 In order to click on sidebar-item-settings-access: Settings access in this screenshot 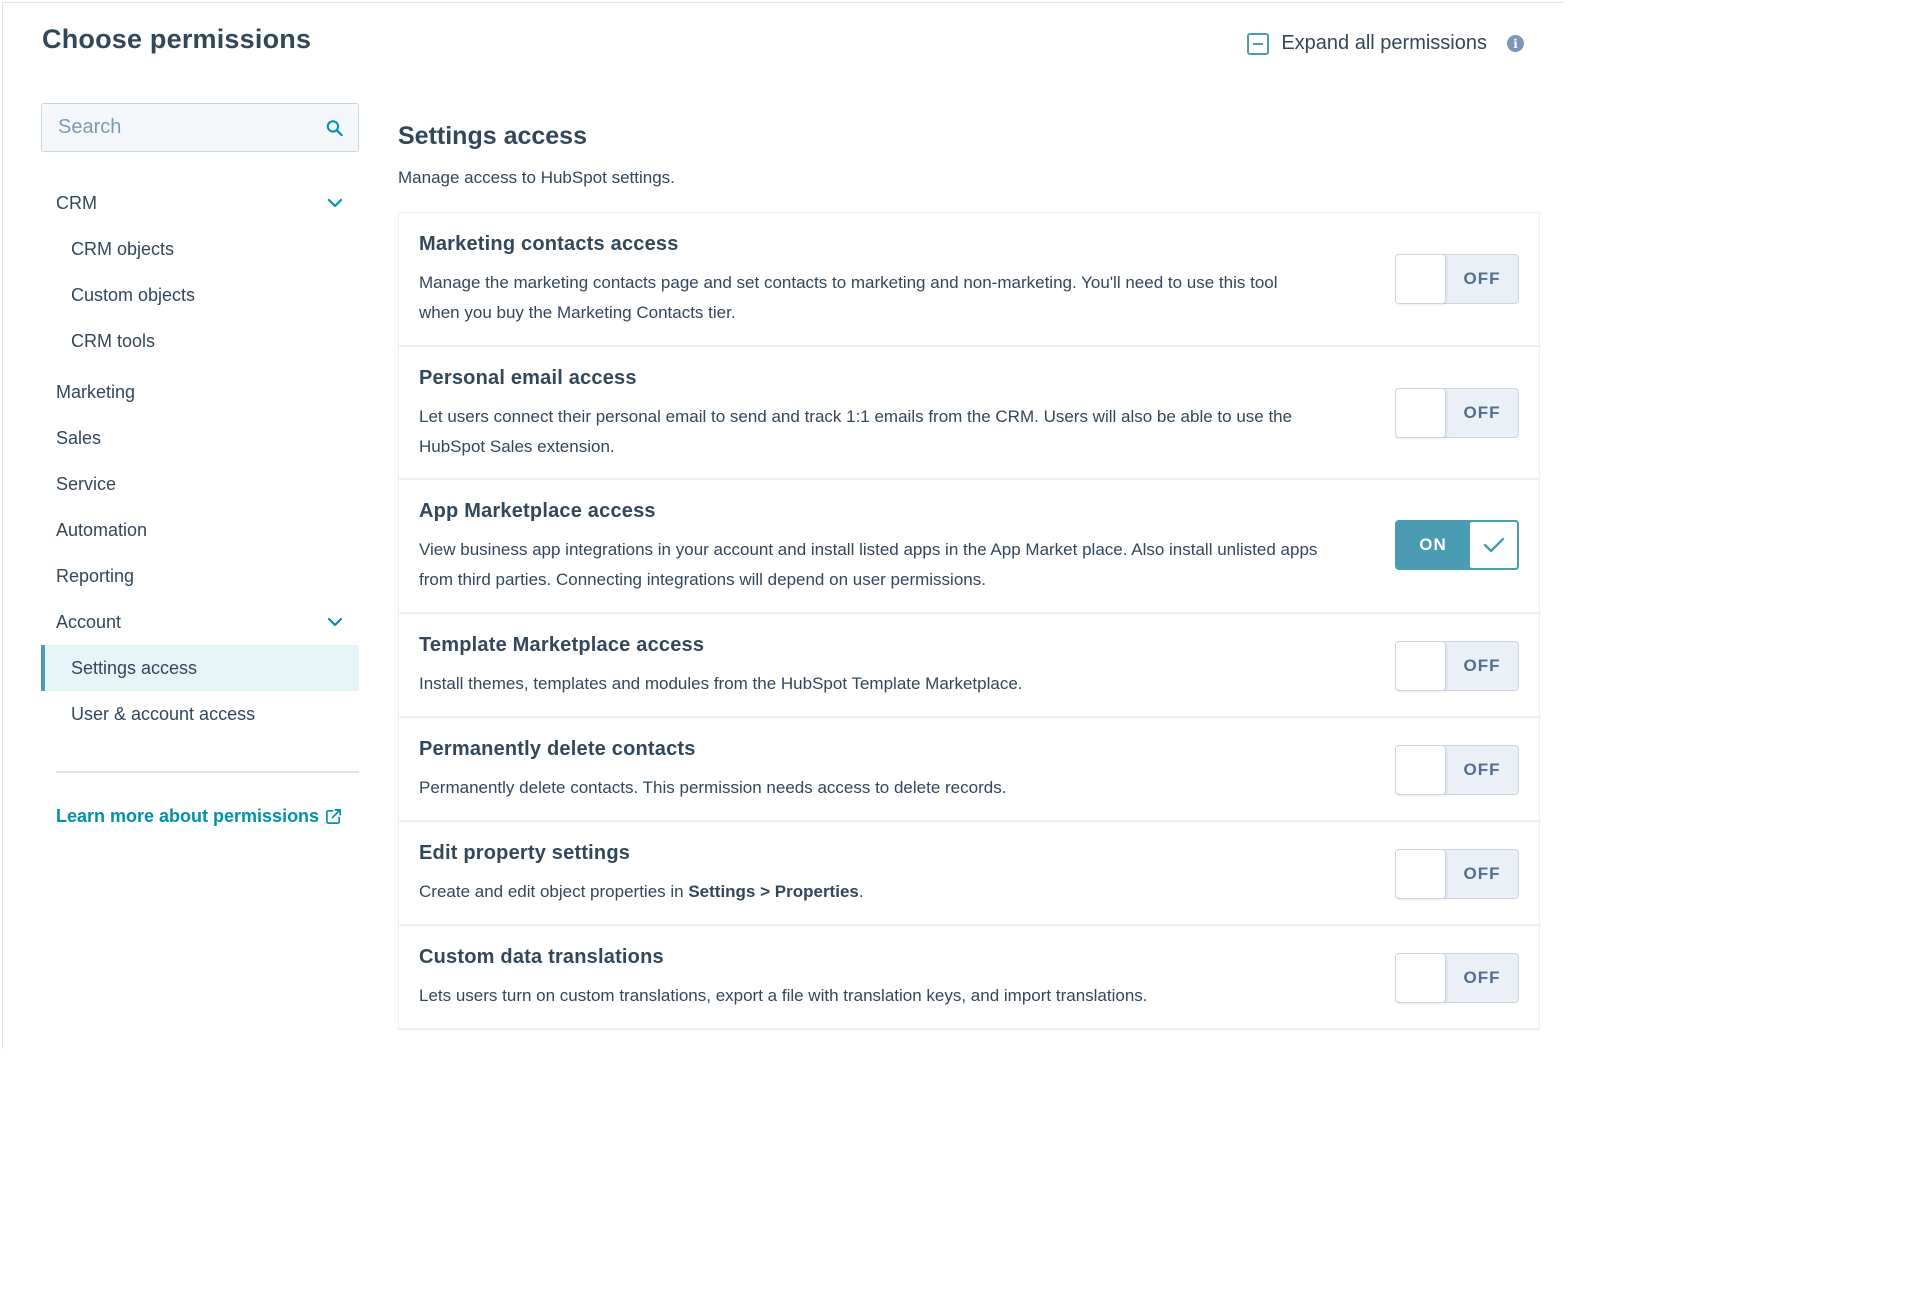, I will do `click(200, 668)`.